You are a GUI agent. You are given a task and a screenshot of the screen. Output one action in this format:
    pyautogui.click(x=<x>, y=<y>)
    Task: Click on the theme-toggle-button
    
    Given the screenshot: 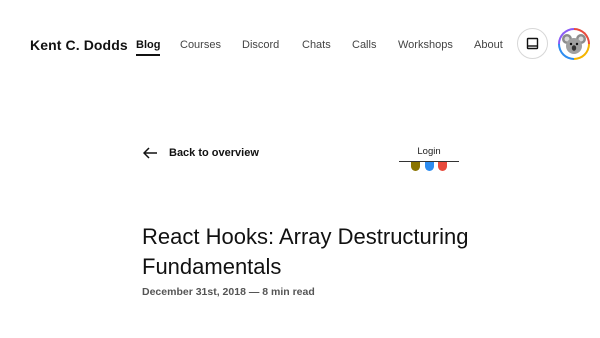 What is the action you would take?
    pyautogui.click(x=532, y=43)
    